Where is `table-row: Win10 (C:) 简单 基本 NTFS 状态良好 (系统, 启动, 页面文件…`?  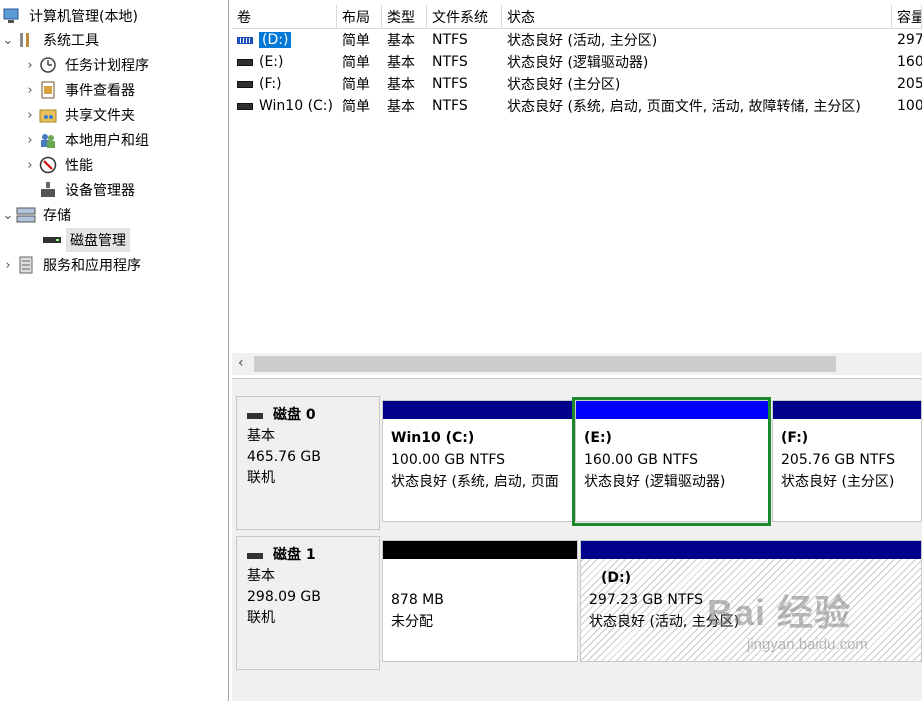 table-row: Win10 (C:) 简单 基本 NTFS 状态良好 (系统, 启动, 页面文件… is located at coordinates (577, 106).